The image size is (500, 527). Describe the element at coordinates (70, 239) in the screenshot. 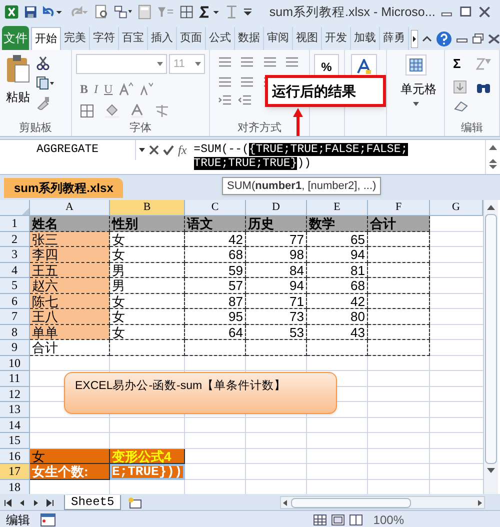

I see `table-cell: 张三` at that location.